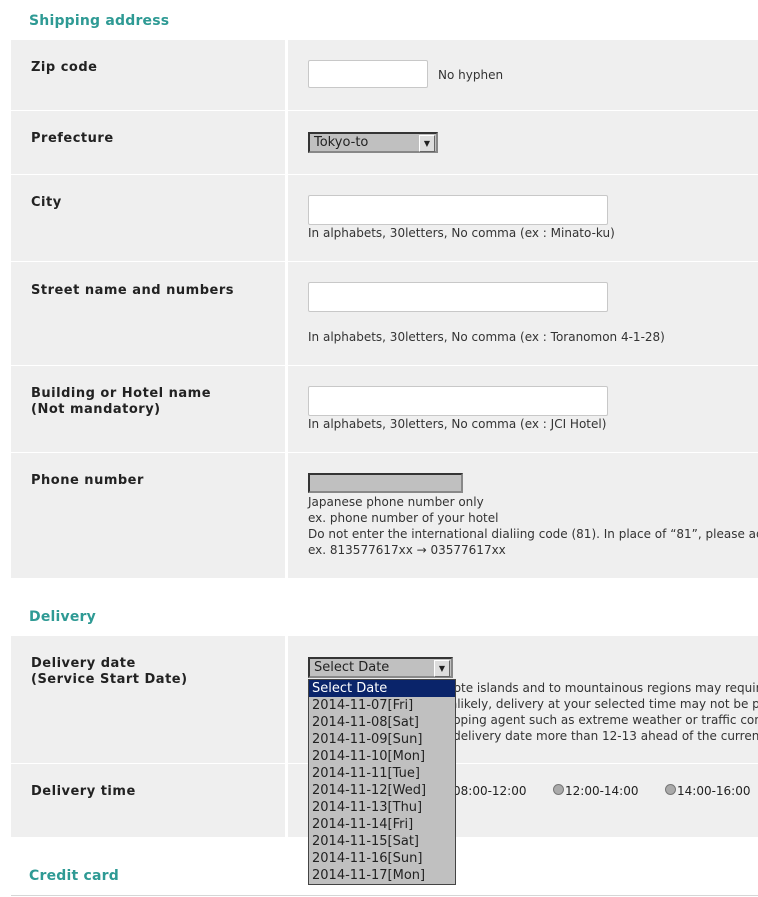 Image resolution: width=758 pixels, height=897 pixels. I want to click on zip-input, so click(368, 74).